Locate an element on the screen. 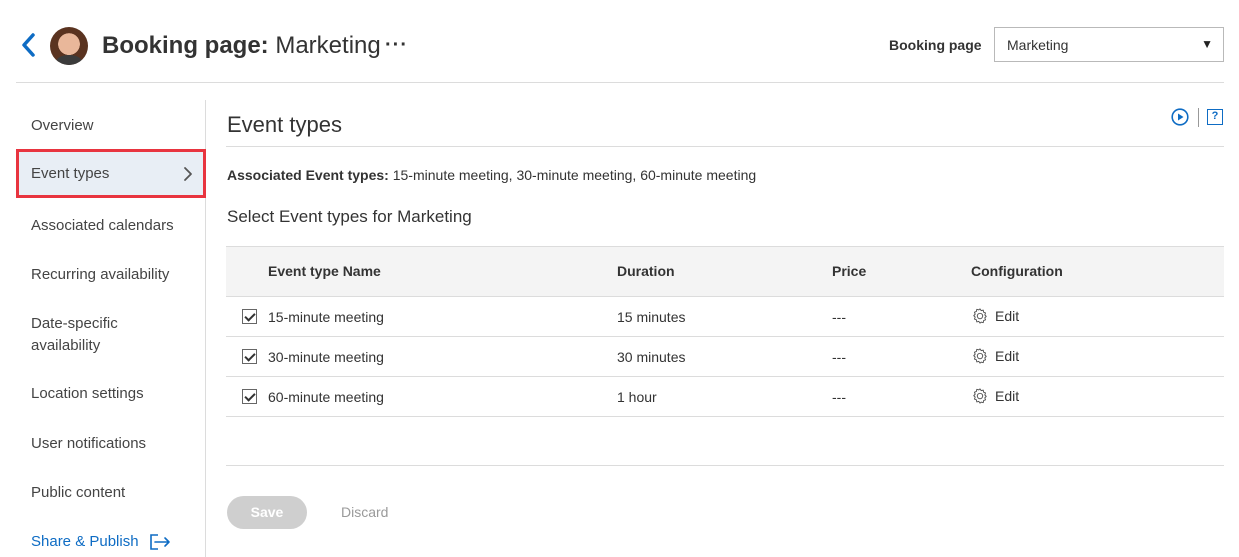 The image size is (1239, 557). event-type-name: 60-minute meeting is located at coordinates (326, 397).